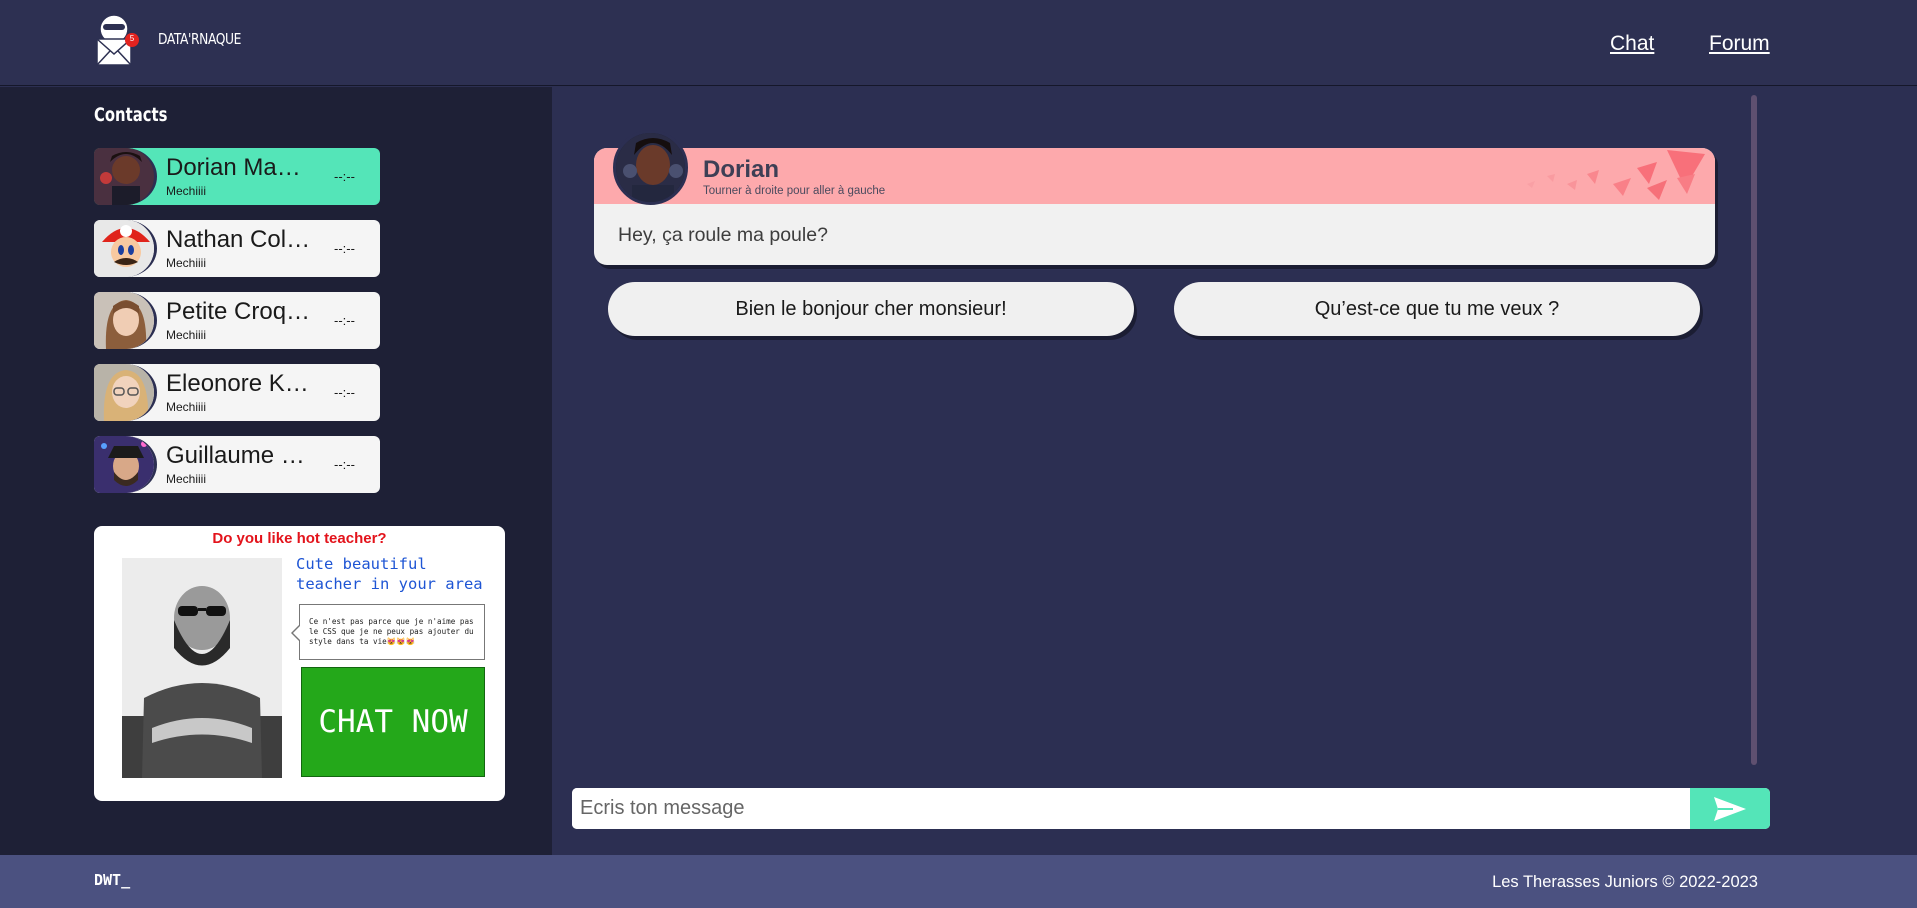 The image size is (1917, 908). What do you see at coordinates (650, 167) in the screenshot?
I see `message-avatar` at bounding box center [650, 167].